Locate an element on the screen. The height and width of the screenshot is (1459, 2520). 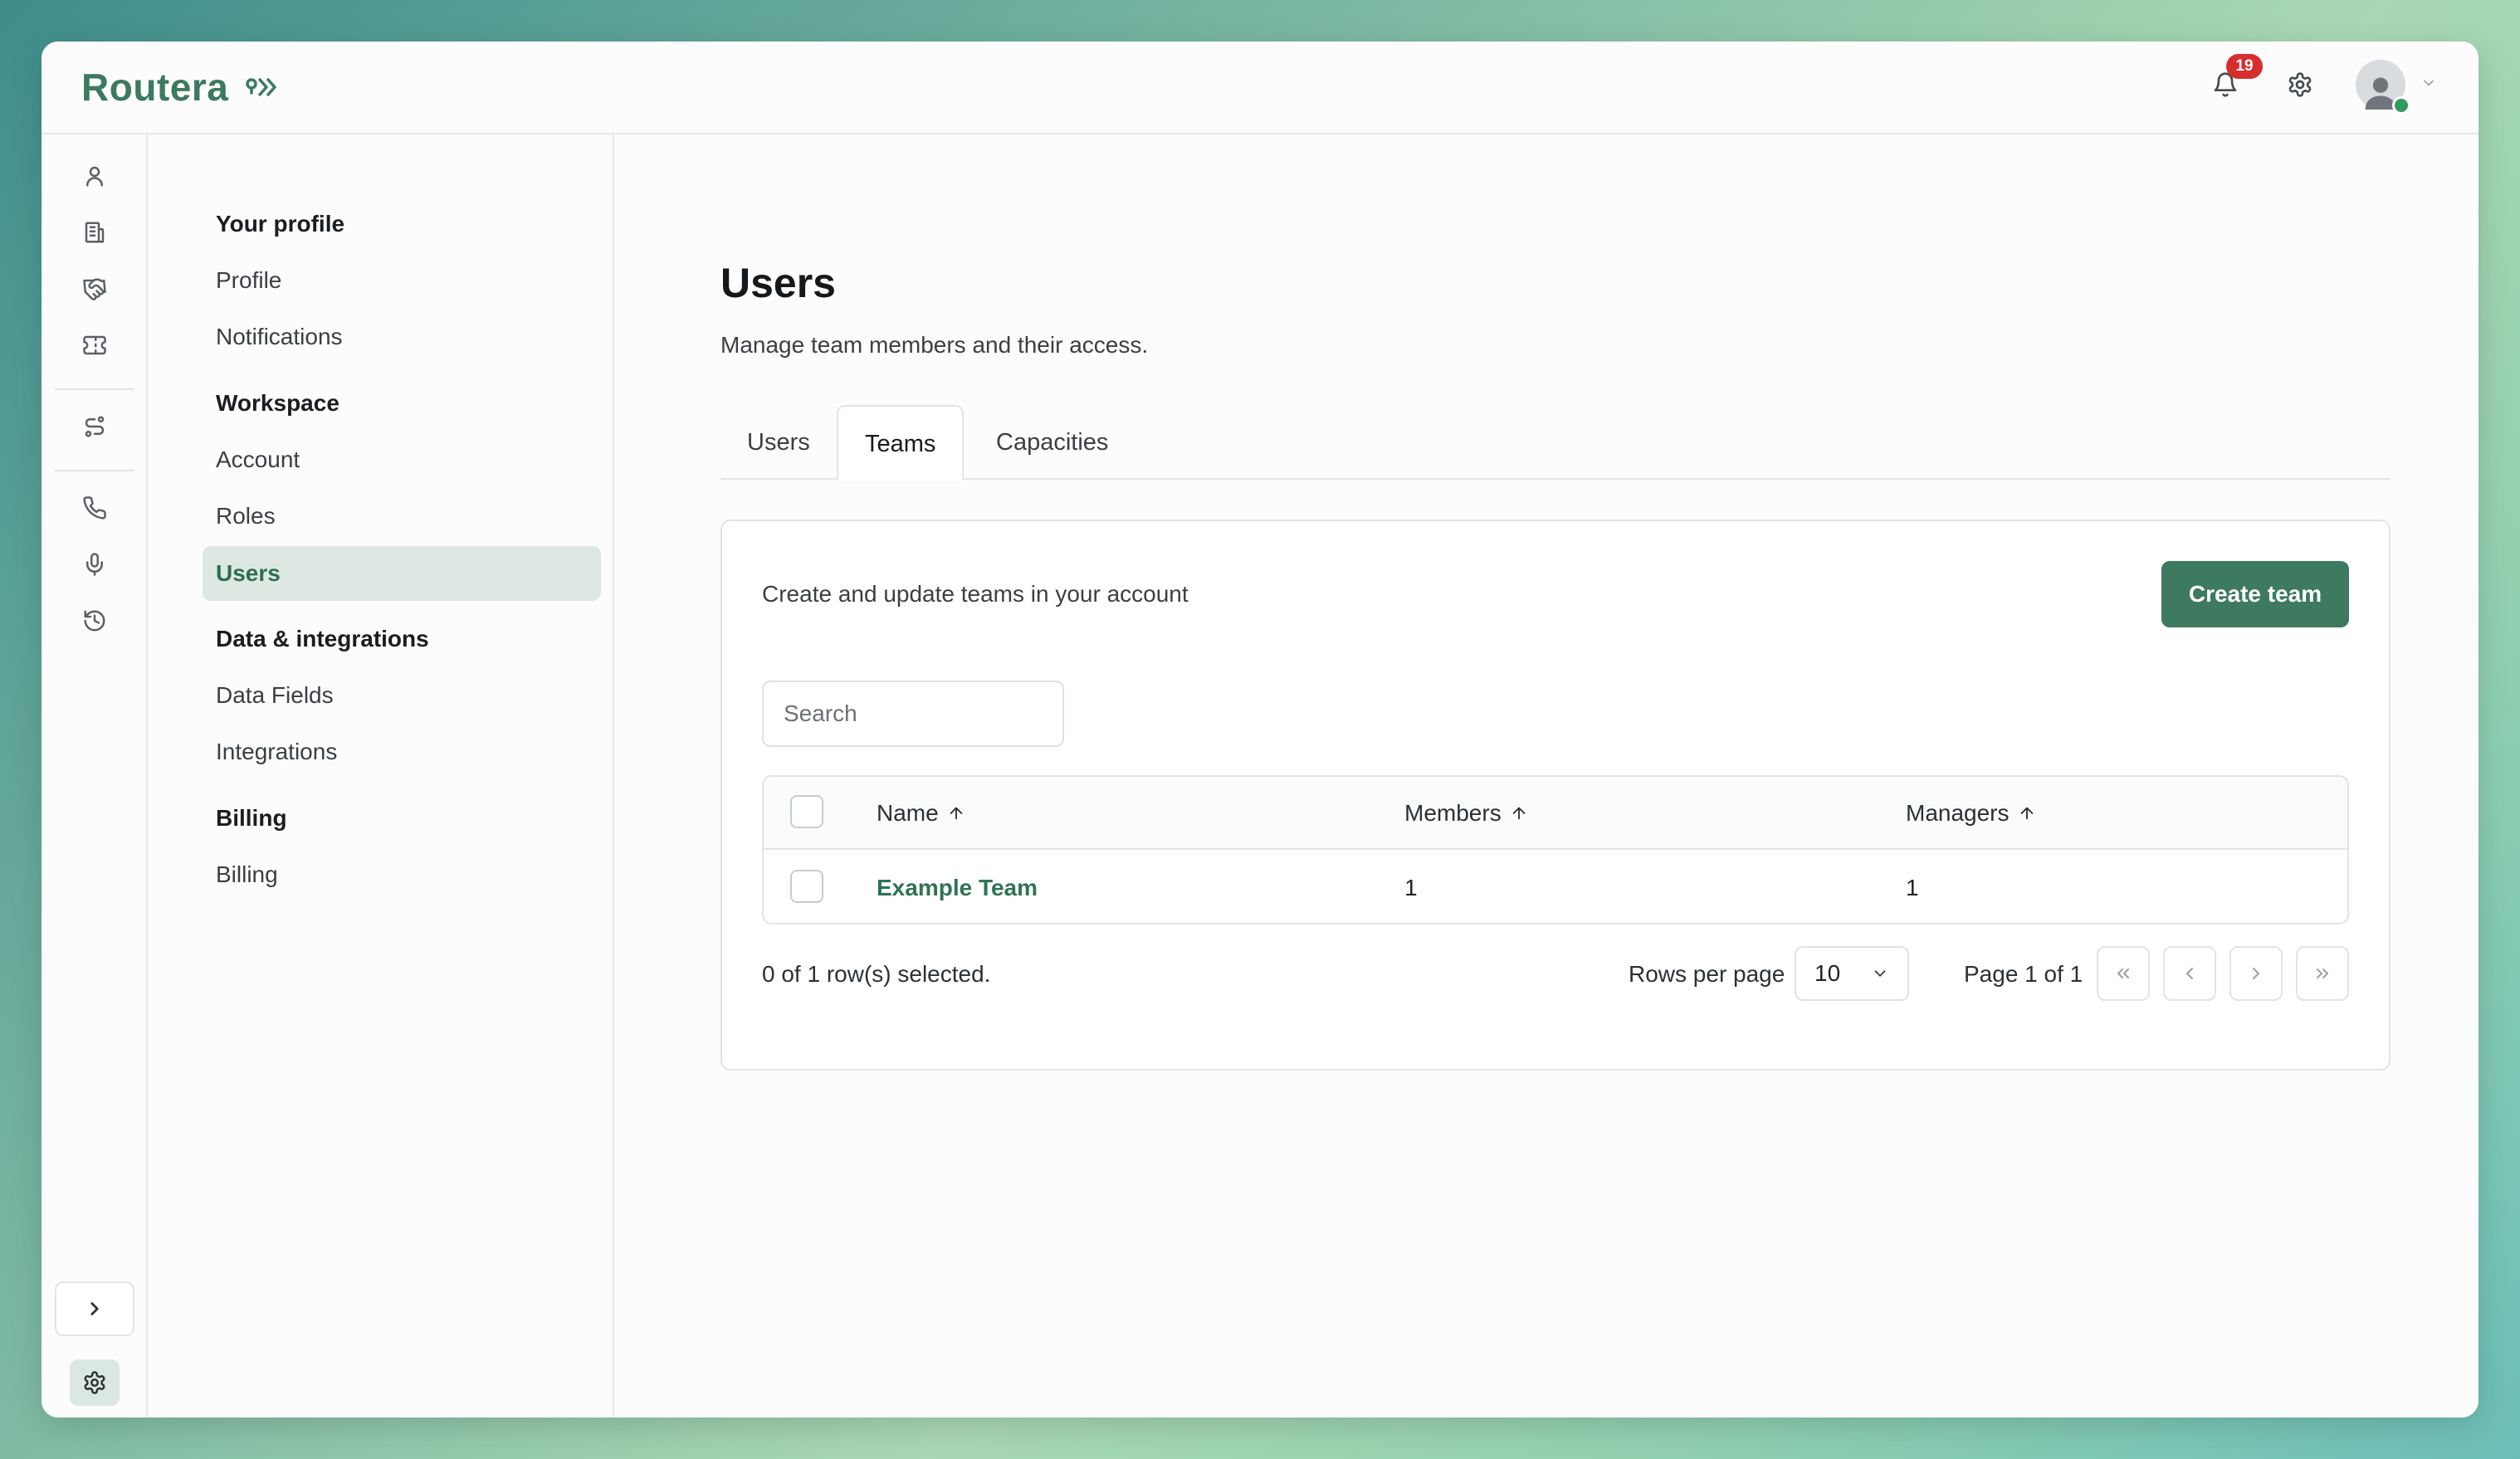
notifications-button: 19 is located at coordinates (2234, 79).